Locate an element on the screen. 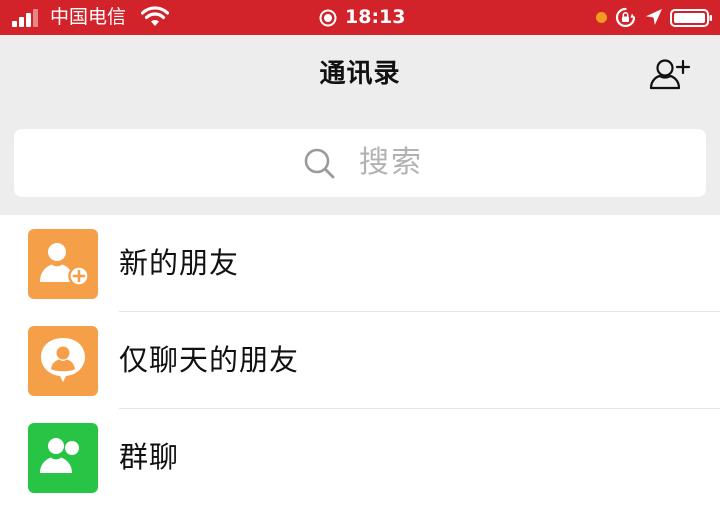 This screenshot has width=720, height=506. location-arrow-icon is located at coordinates (654, 17).